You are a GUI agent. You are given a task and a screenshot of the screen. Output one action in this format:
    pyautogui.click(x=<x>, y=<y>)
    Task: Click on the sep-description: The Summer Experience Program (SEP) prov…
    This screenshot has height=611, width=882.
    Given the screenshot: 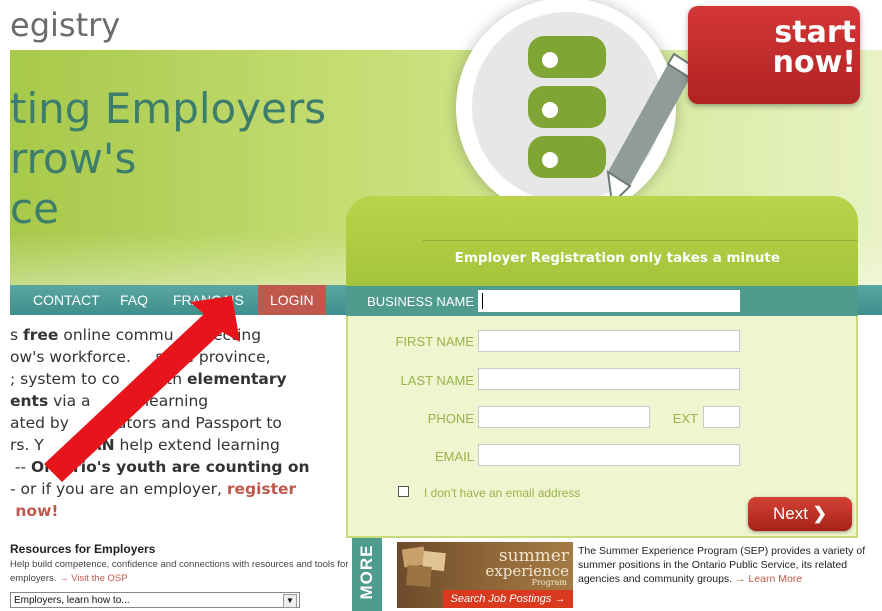 What is the action you would take?
    pyautogui.click(x=722, y=565)
    